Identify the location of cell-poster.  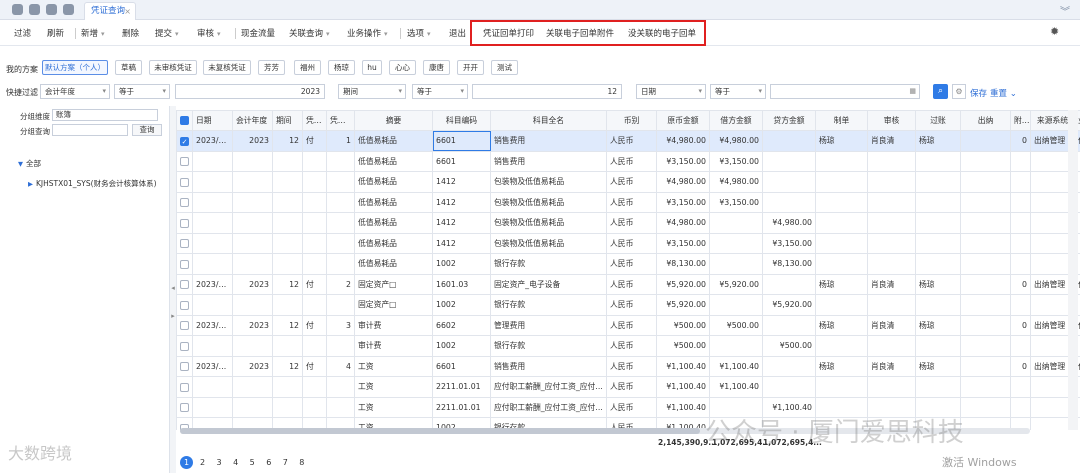
(938, 161).